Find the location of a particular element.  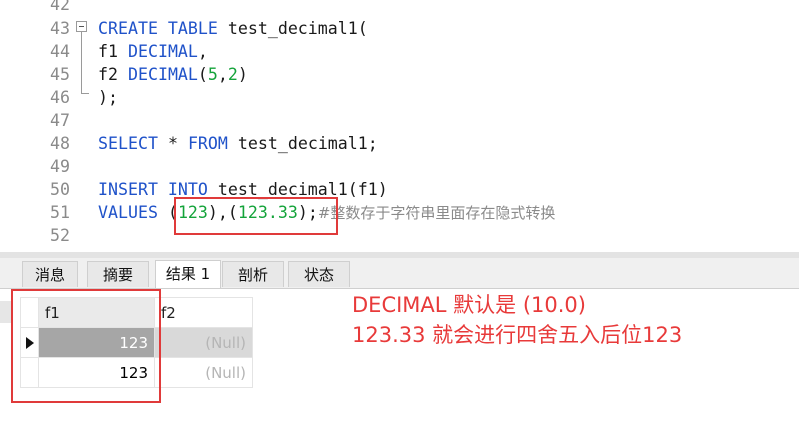

sql-keyword: INSERT INTO is located at coordinates (153, 189).